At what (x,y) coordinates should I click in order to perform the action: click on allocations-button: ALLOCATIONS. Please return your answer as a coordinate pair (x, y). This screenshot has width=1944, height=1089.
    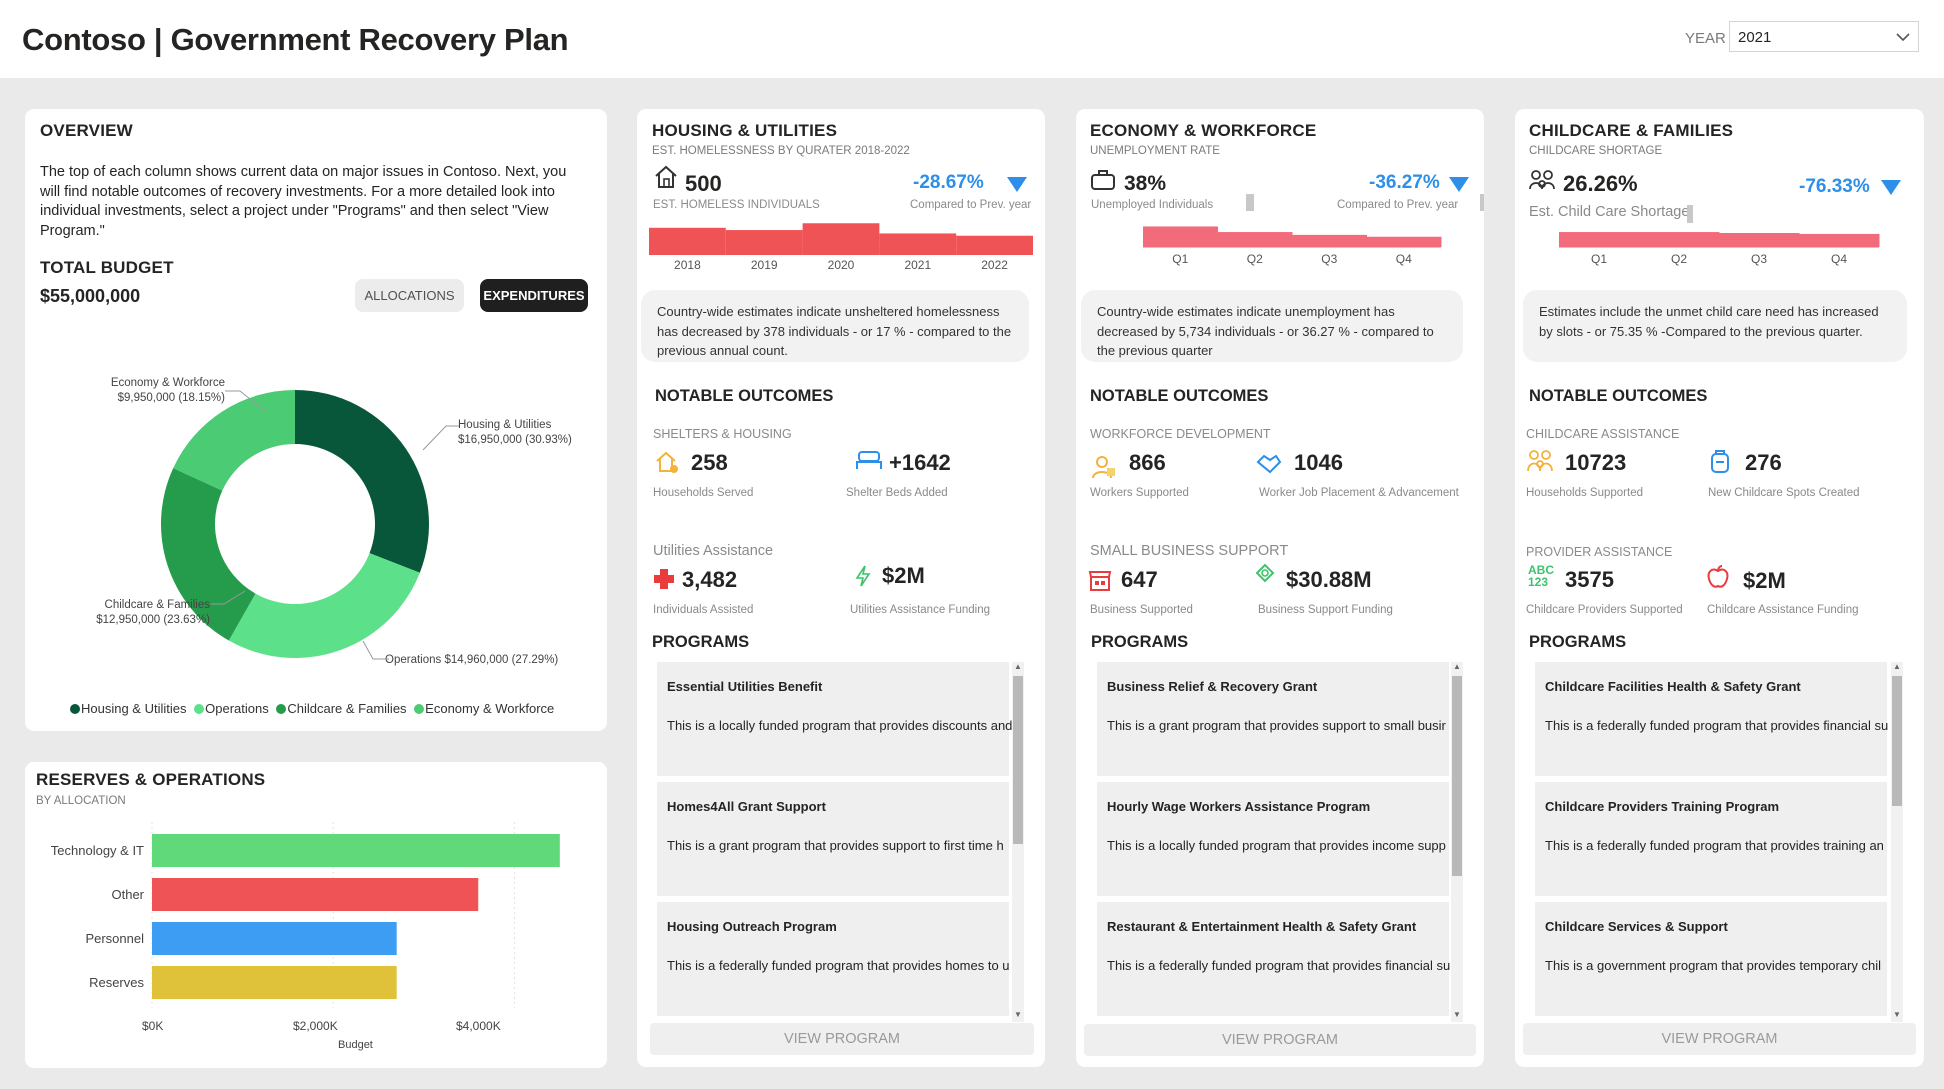
    Looking at the image, I should click on (409, 295).